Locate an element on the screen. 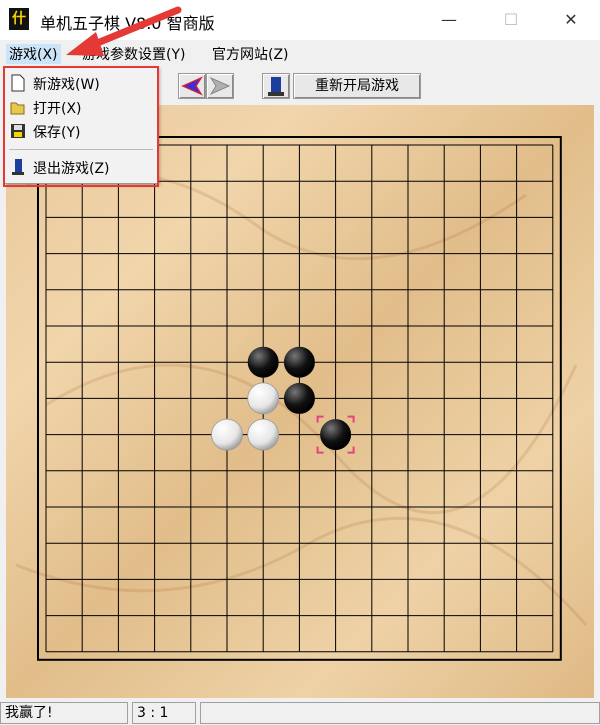 This screenshot has height=725, width=600. game-menu-dropdown: 新游戏(W) 打开(X) 保存(Y) 退出游戏(Z) is located at coordinates (81, 125).